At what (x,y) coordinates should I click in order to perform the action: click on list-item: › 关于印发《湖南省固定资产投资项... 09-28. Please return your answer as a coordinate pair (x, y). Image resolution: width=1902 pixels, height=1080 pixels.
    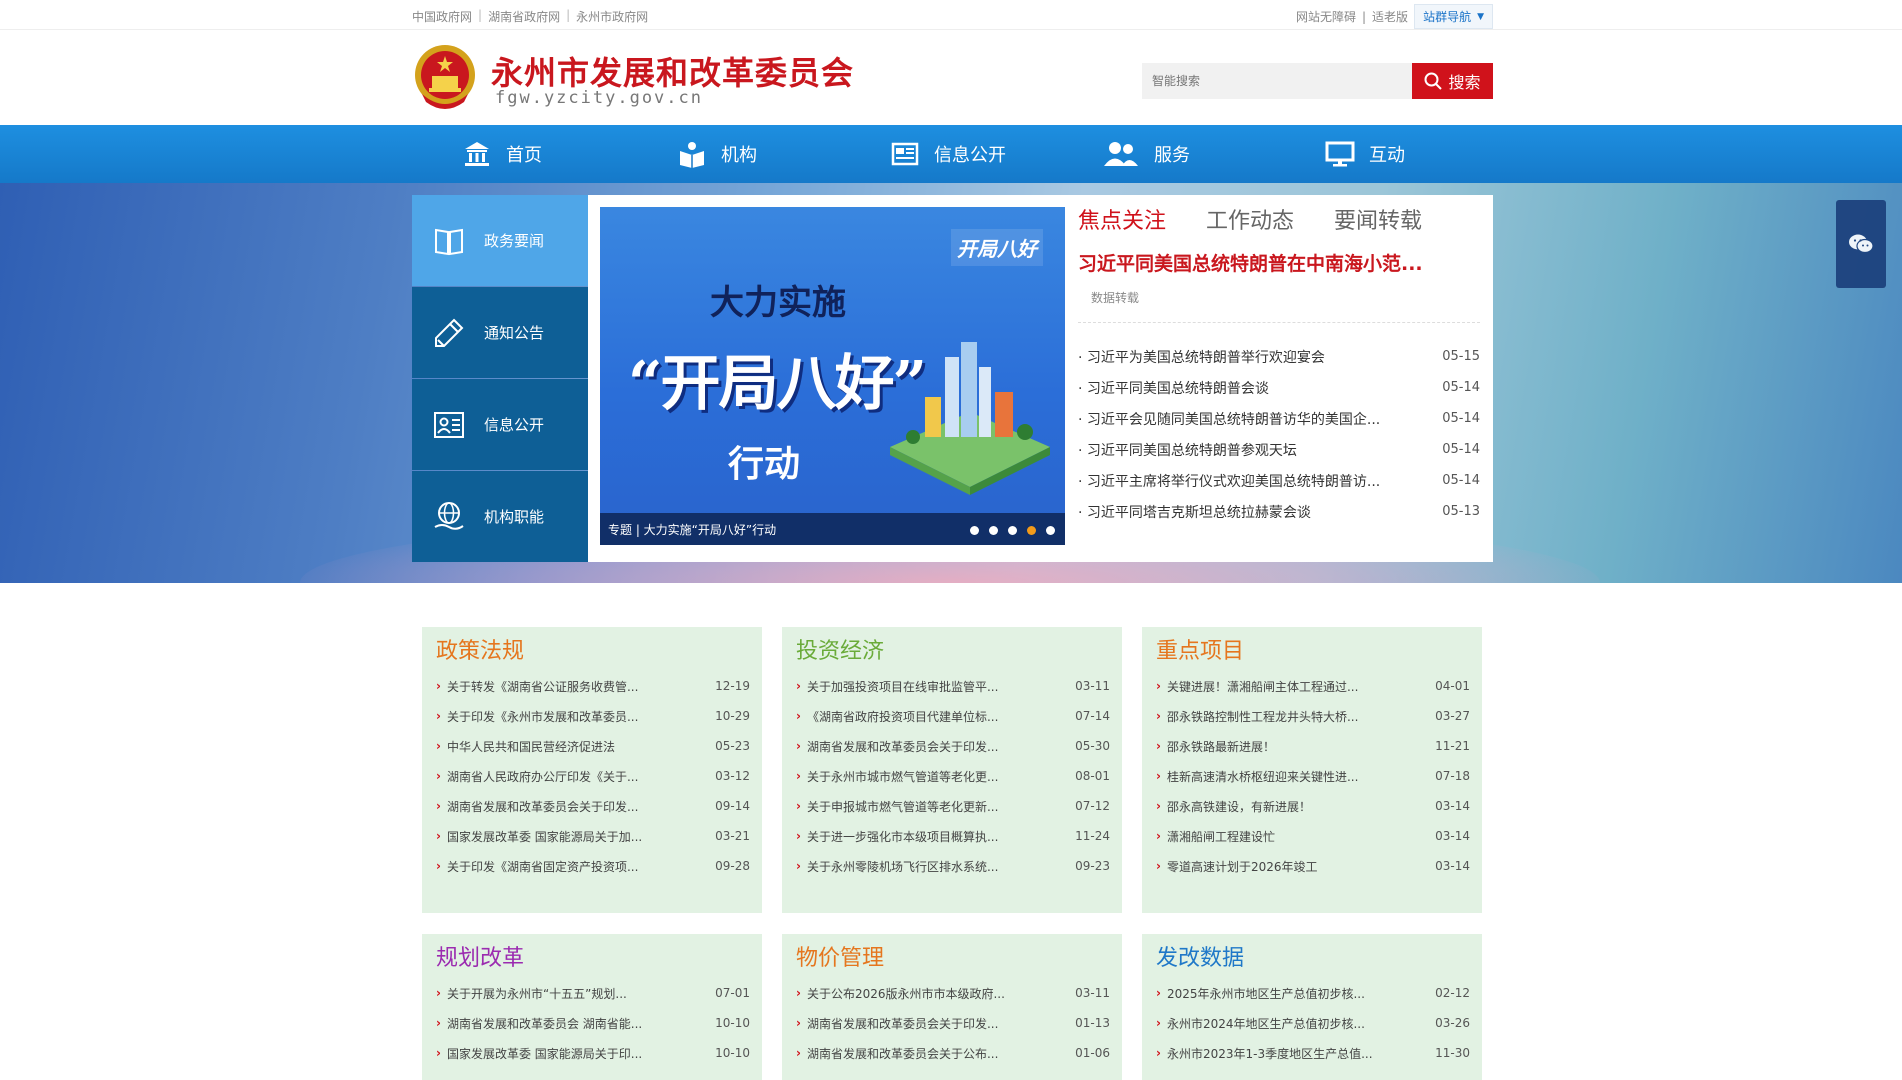
    Looking at the image, I should click on (593, 866).